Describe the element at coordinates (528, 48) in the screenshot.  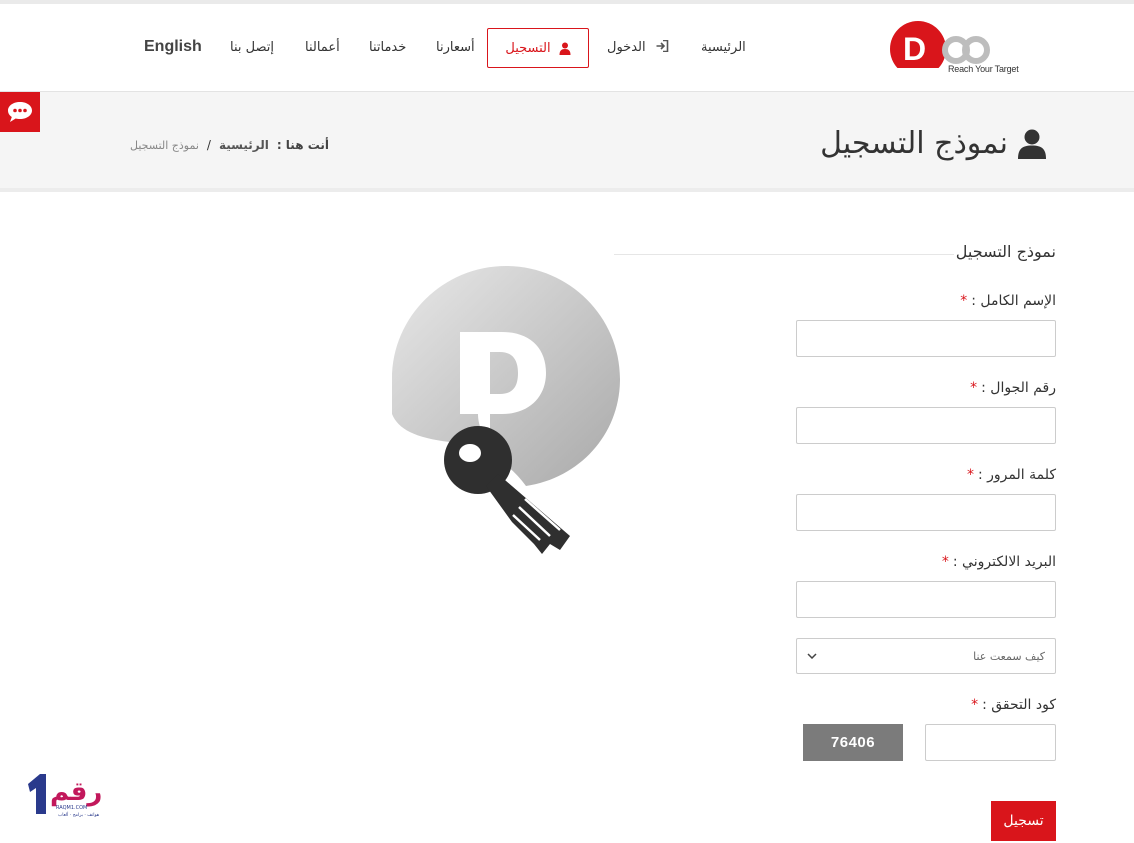
I see `nav-register-label: التسجيل` at that location.